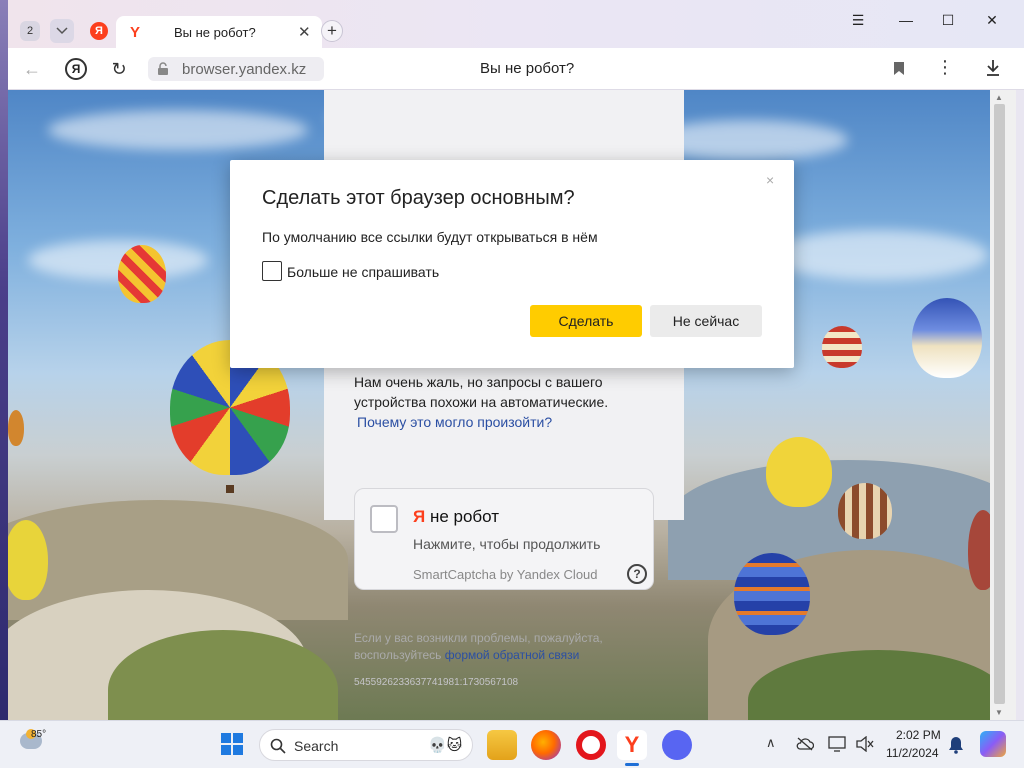 This screenshot has width=1024, height=768. What do you see at coordinates (454, 422) in the screenshot?
I see `why-link: Почему это могло произойти?` at bounding box center [454, 422].